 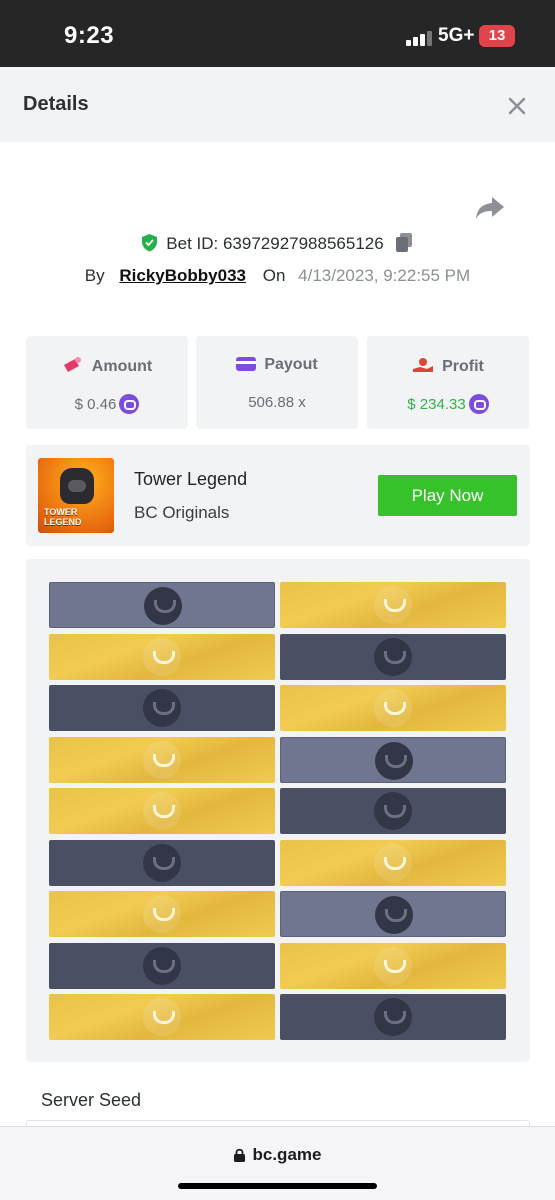 What do you see at coordinates (274, 275) in the screenshot?
I see `on-label: On` at bounding box center [274, 275].